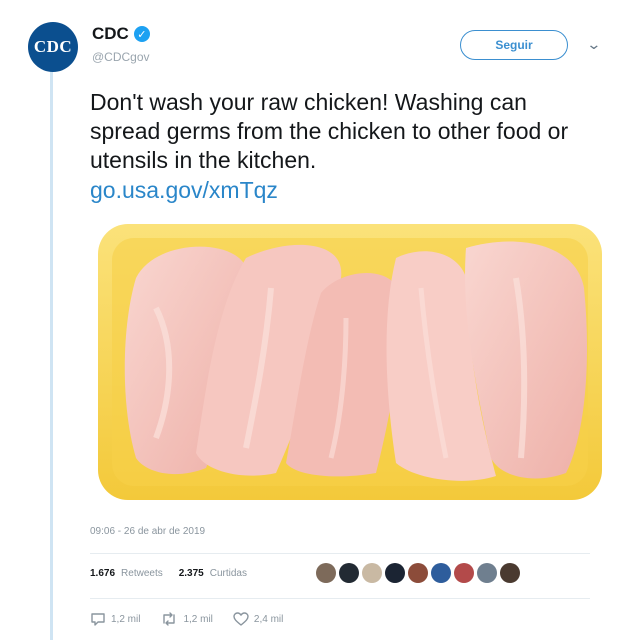  Describe the element at coordinates (593, 44) in the screenshot. I see `chevron-down-icon: ⌄` at that location.